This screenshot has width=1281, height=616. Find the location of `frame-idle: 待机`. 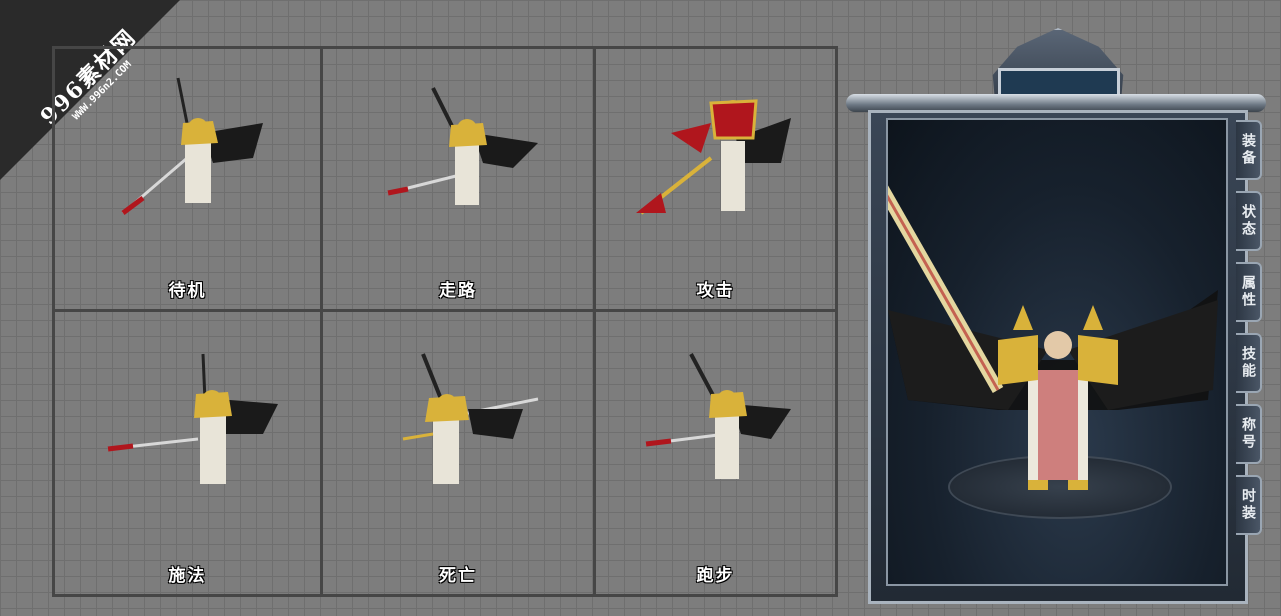

frame-idle: 待机 is located at coordinates (189, 180).